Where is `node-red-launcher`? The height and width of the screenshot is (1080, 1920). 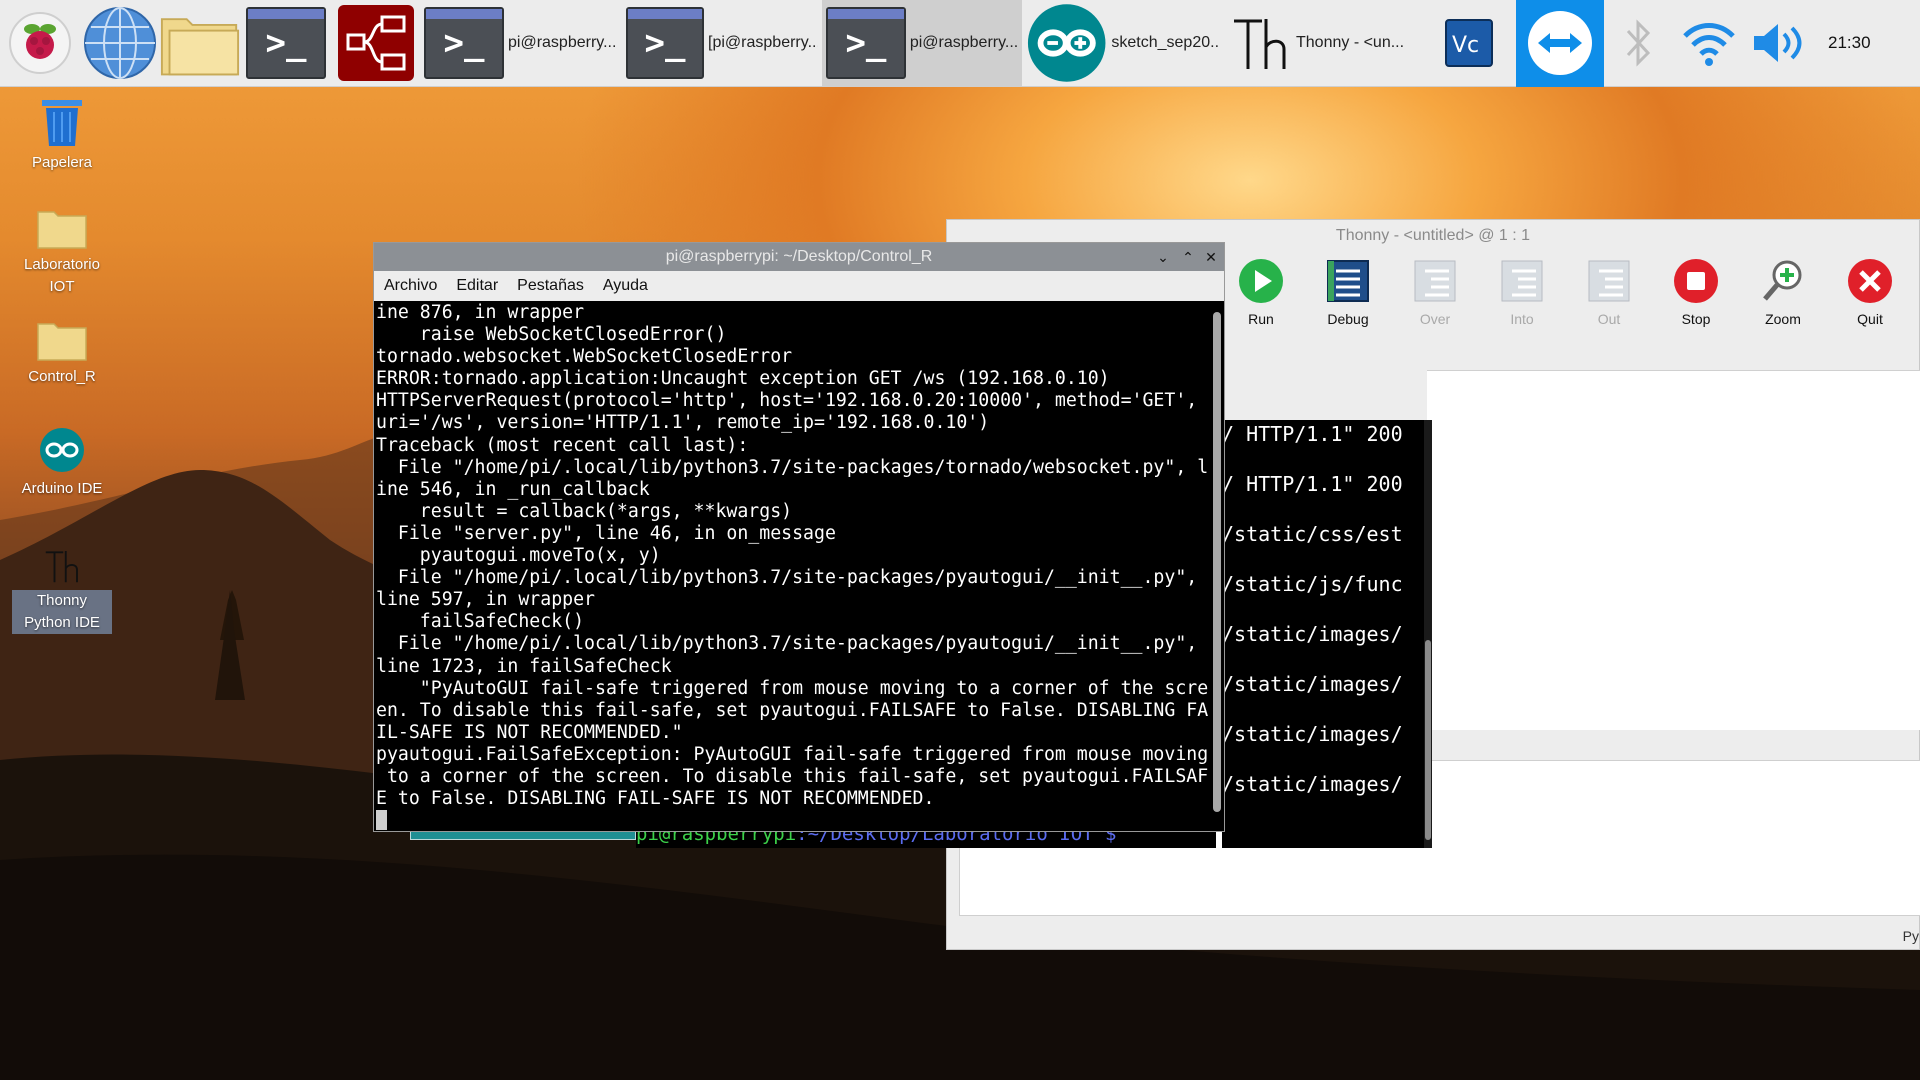
node-red-launcher is located at coordinates (376, 43).